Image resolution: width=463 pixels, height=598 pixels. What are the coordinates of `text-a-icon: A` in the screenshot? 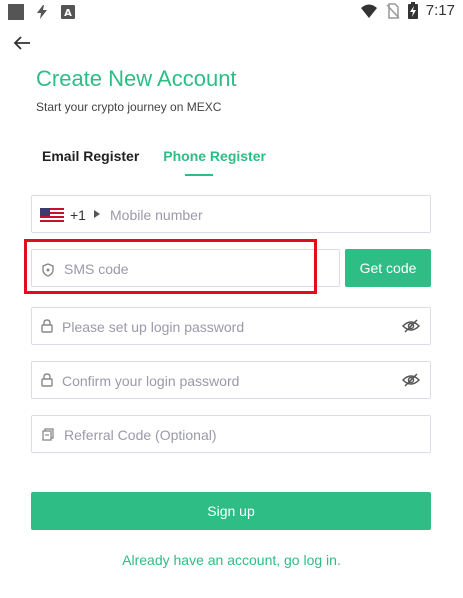 It's located at (68, 12).